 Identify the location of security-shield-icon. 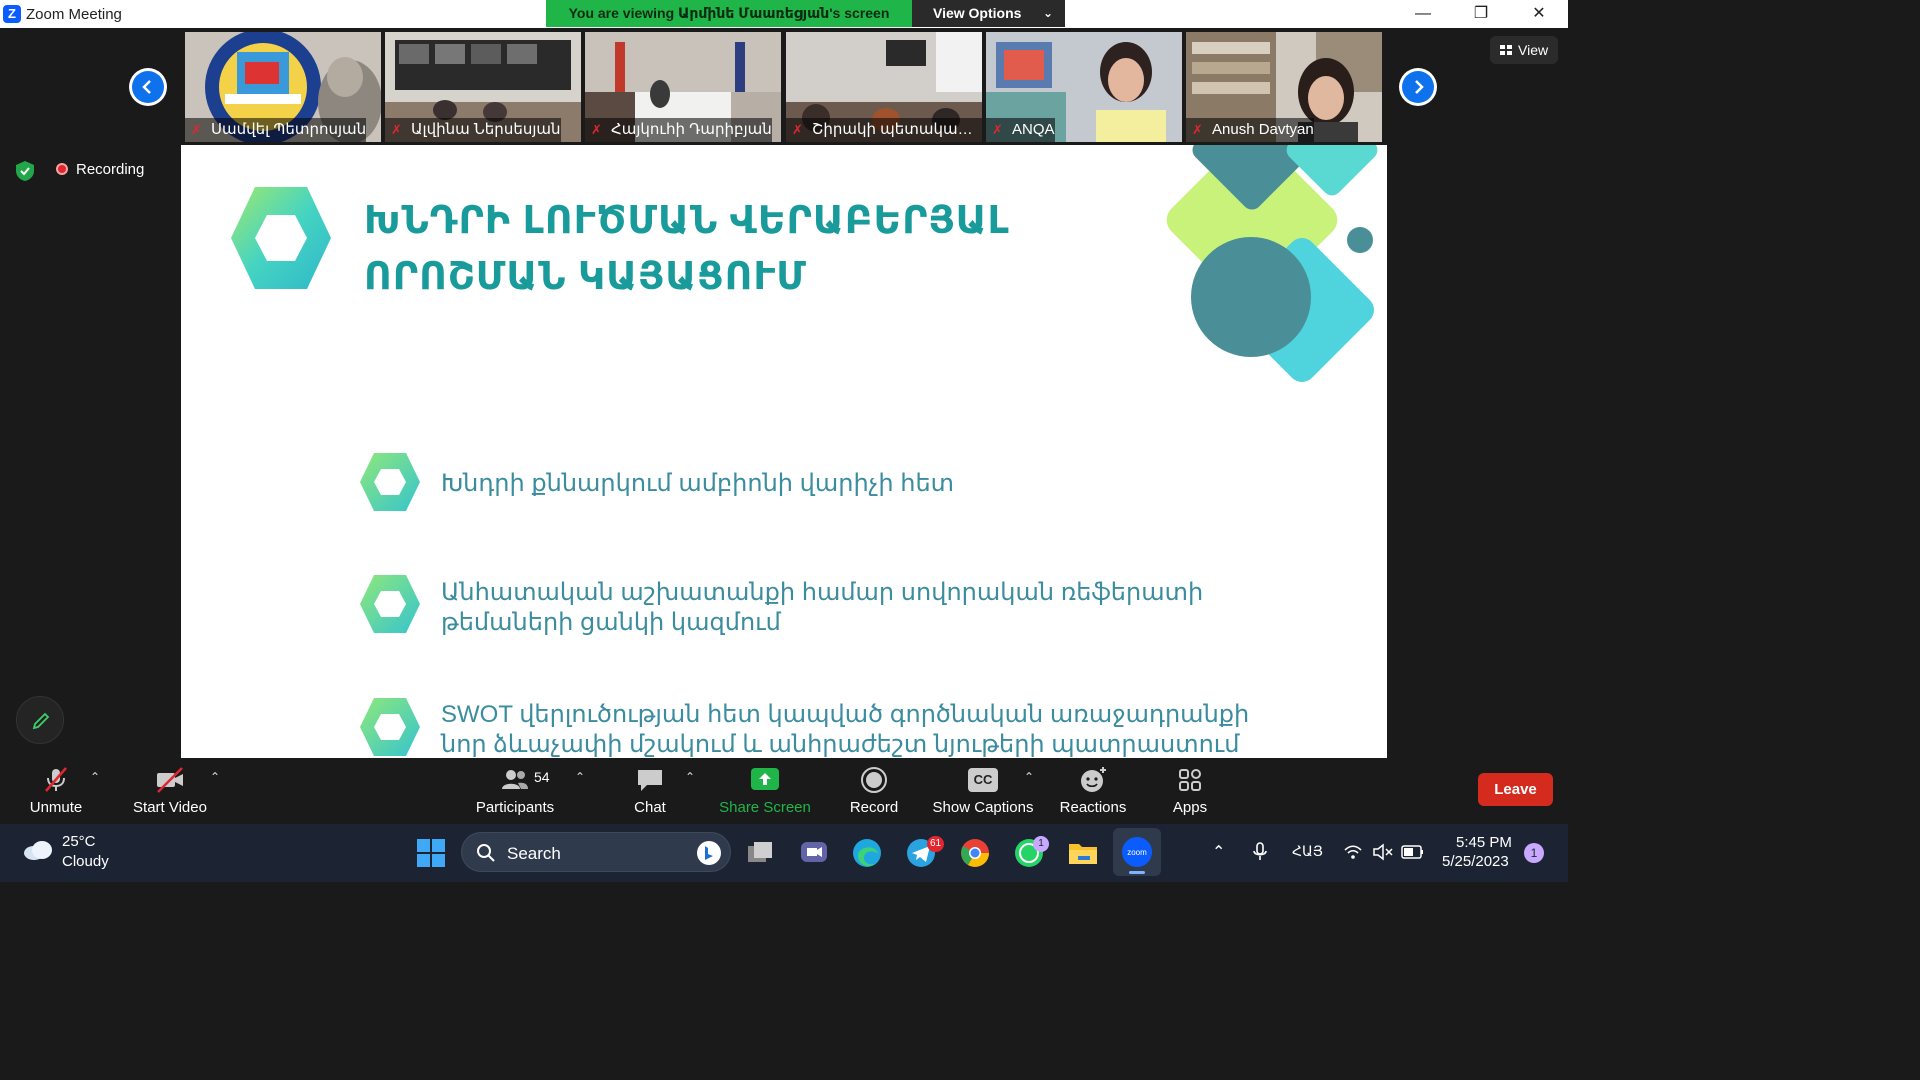
(25, 171).